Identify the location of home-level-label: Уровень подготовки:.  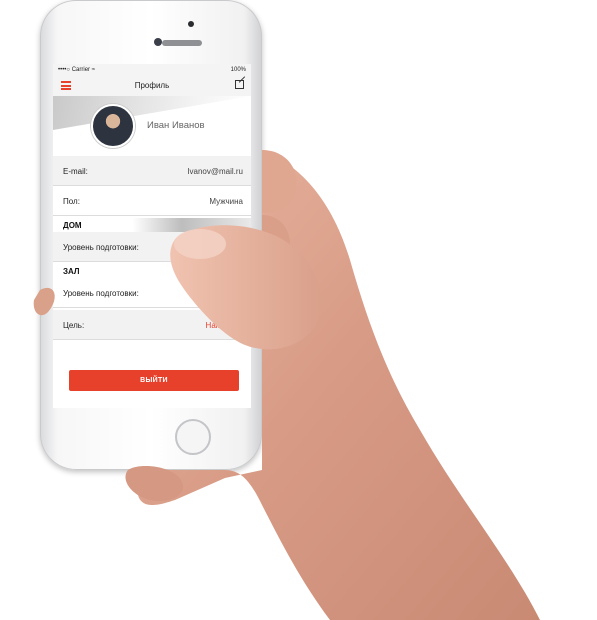
(101, 247).